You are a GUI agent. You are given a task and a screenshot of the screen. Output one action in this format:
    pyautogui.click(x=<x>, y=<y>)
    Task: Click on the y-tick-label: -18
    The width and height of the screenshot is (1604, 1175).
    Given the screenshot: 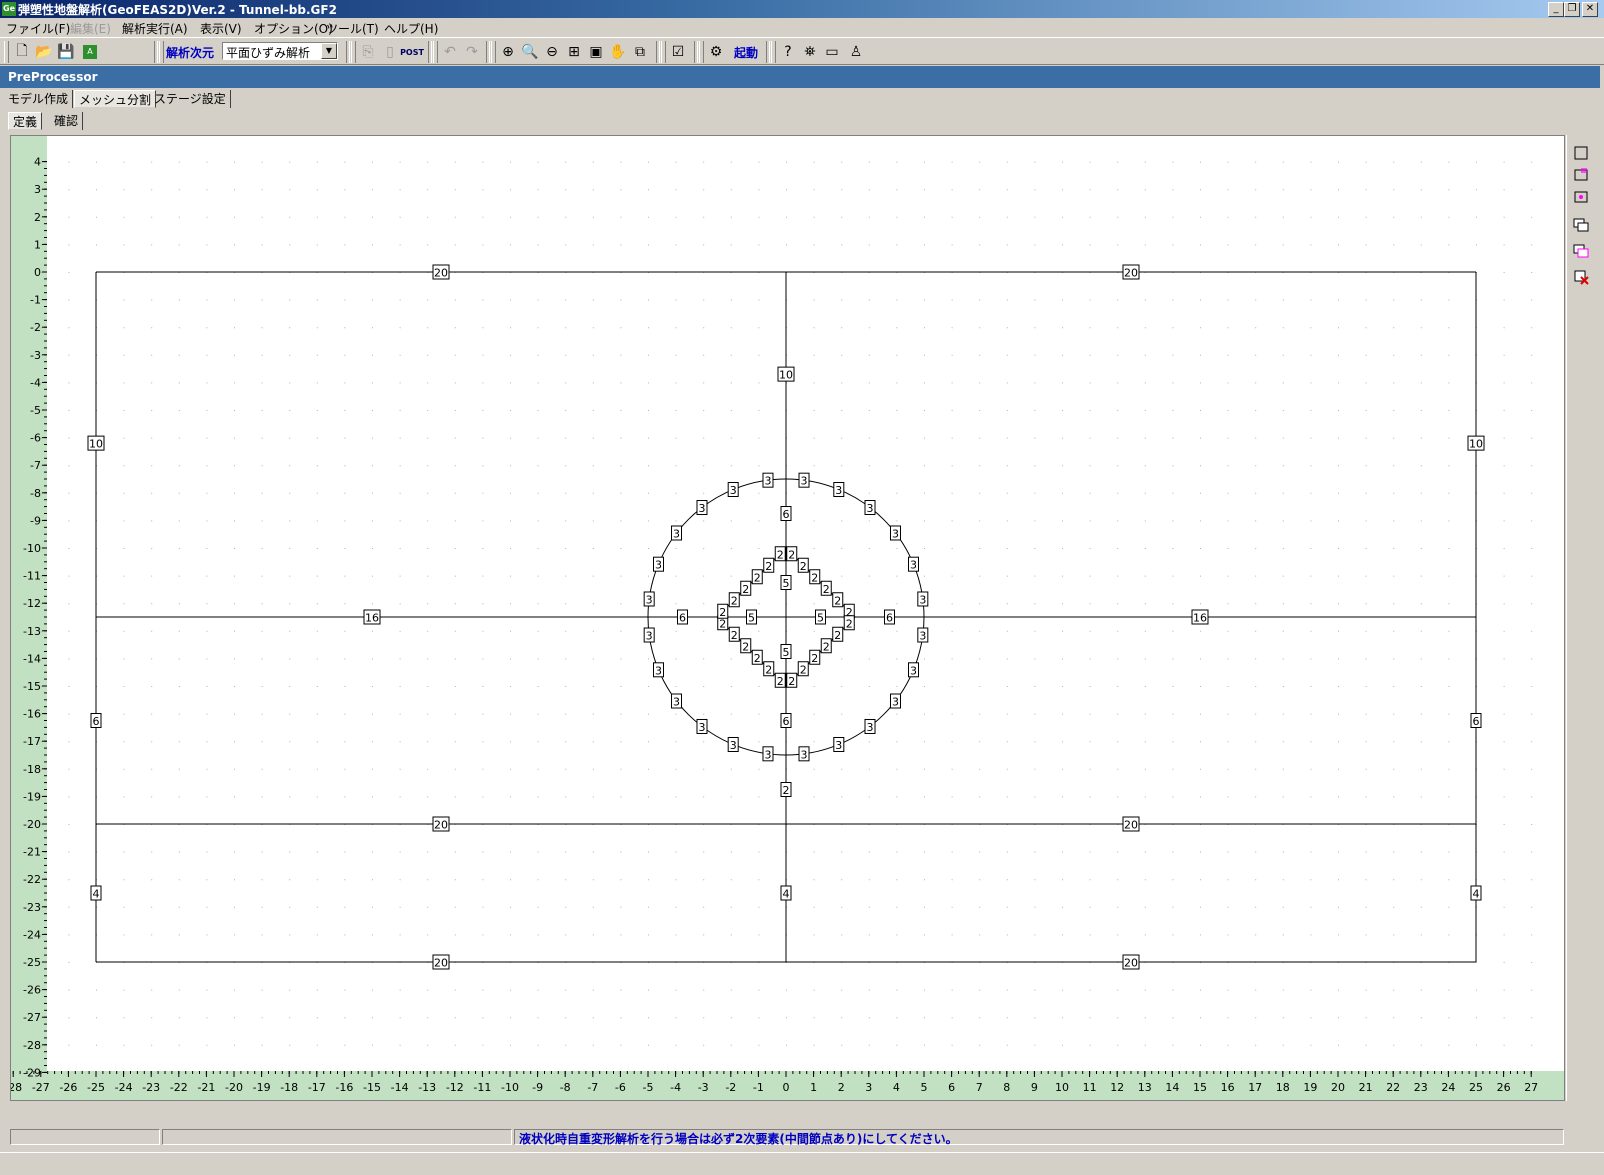 What is the action you would take?
    pyautogui.click(x=32, y=769)
    